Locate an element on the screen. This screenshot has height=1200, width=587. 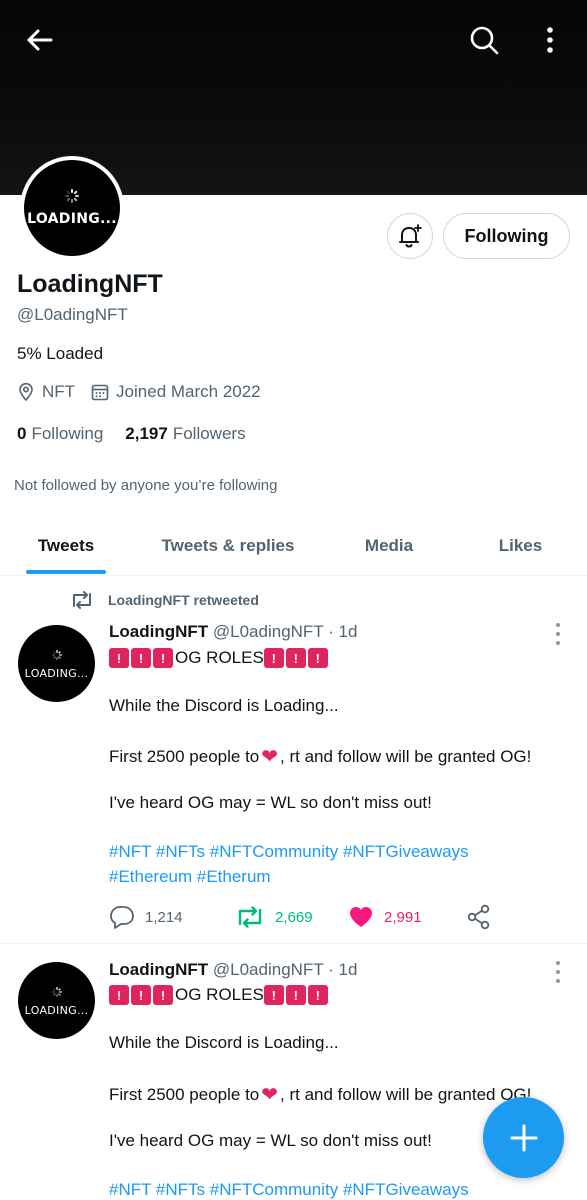
tweet-hashtags-2: #Ethereum #Etherum is located at coordinates (190, 877).